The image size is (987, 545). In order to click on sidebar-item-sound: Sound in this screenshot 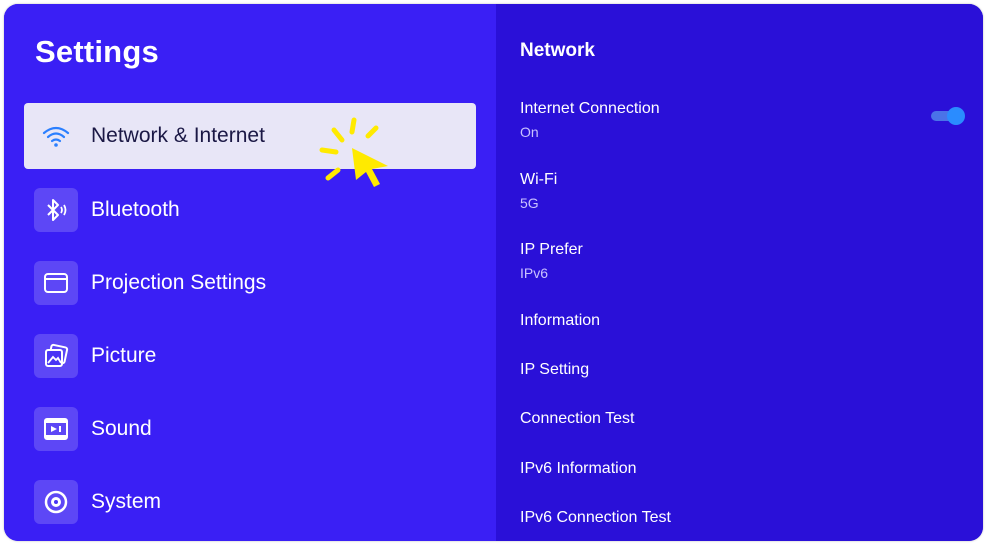, I will do `click(250, 429)`.